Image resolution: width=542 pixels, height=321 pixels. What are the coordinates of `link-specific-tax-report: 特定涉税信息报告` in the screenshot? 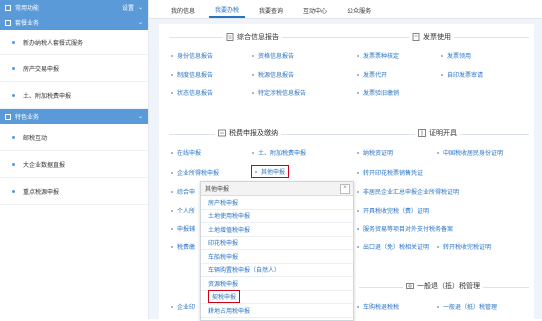 It's located at (279, 92).